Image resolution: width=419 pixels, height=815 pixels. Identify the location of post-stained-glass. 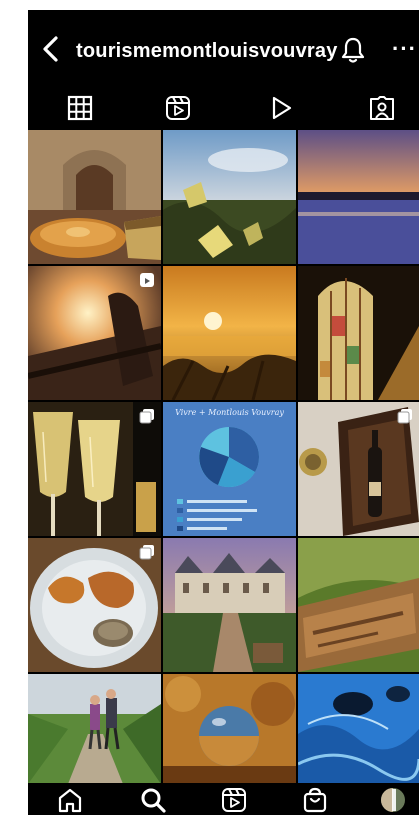
(358, 333).